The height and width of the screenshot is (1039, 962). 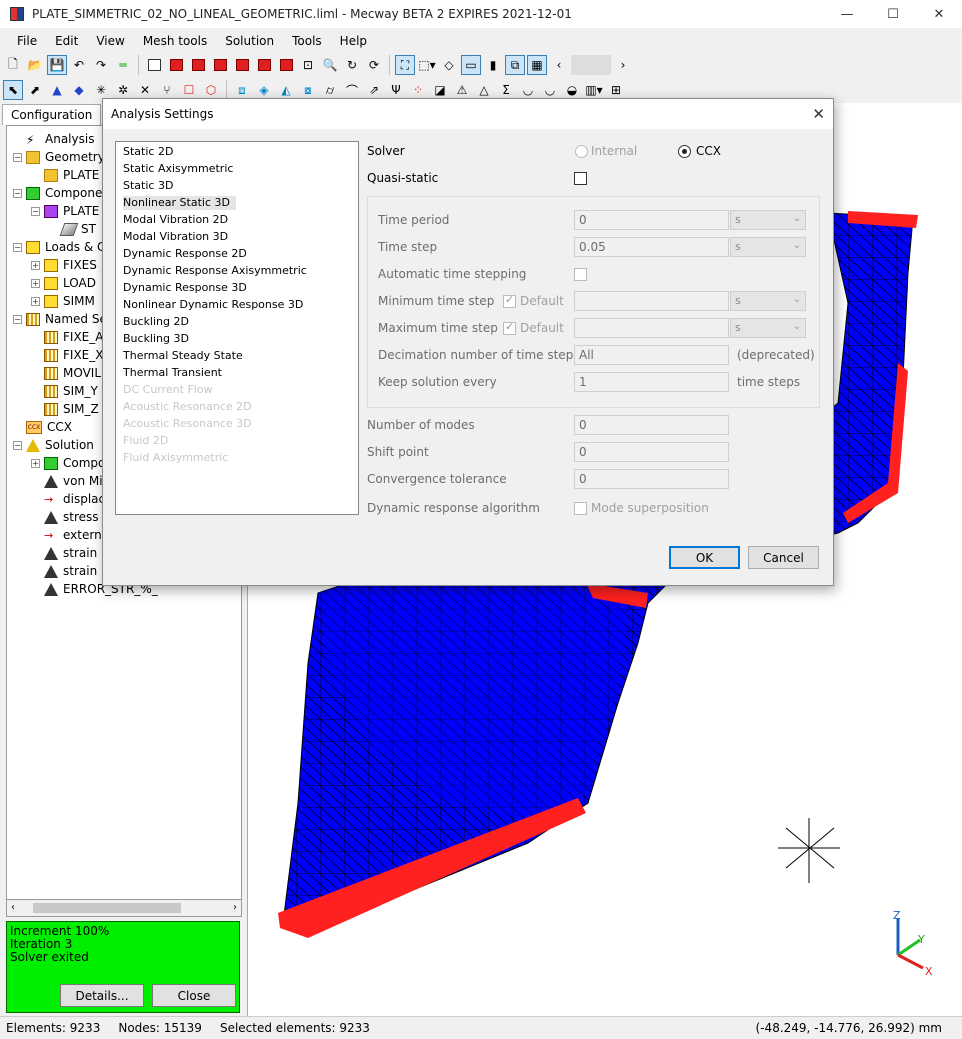 What do you see at coordinates (353, 41) in the screenshot?
I see `menu-help: Help` at bounding box center [353, 41].